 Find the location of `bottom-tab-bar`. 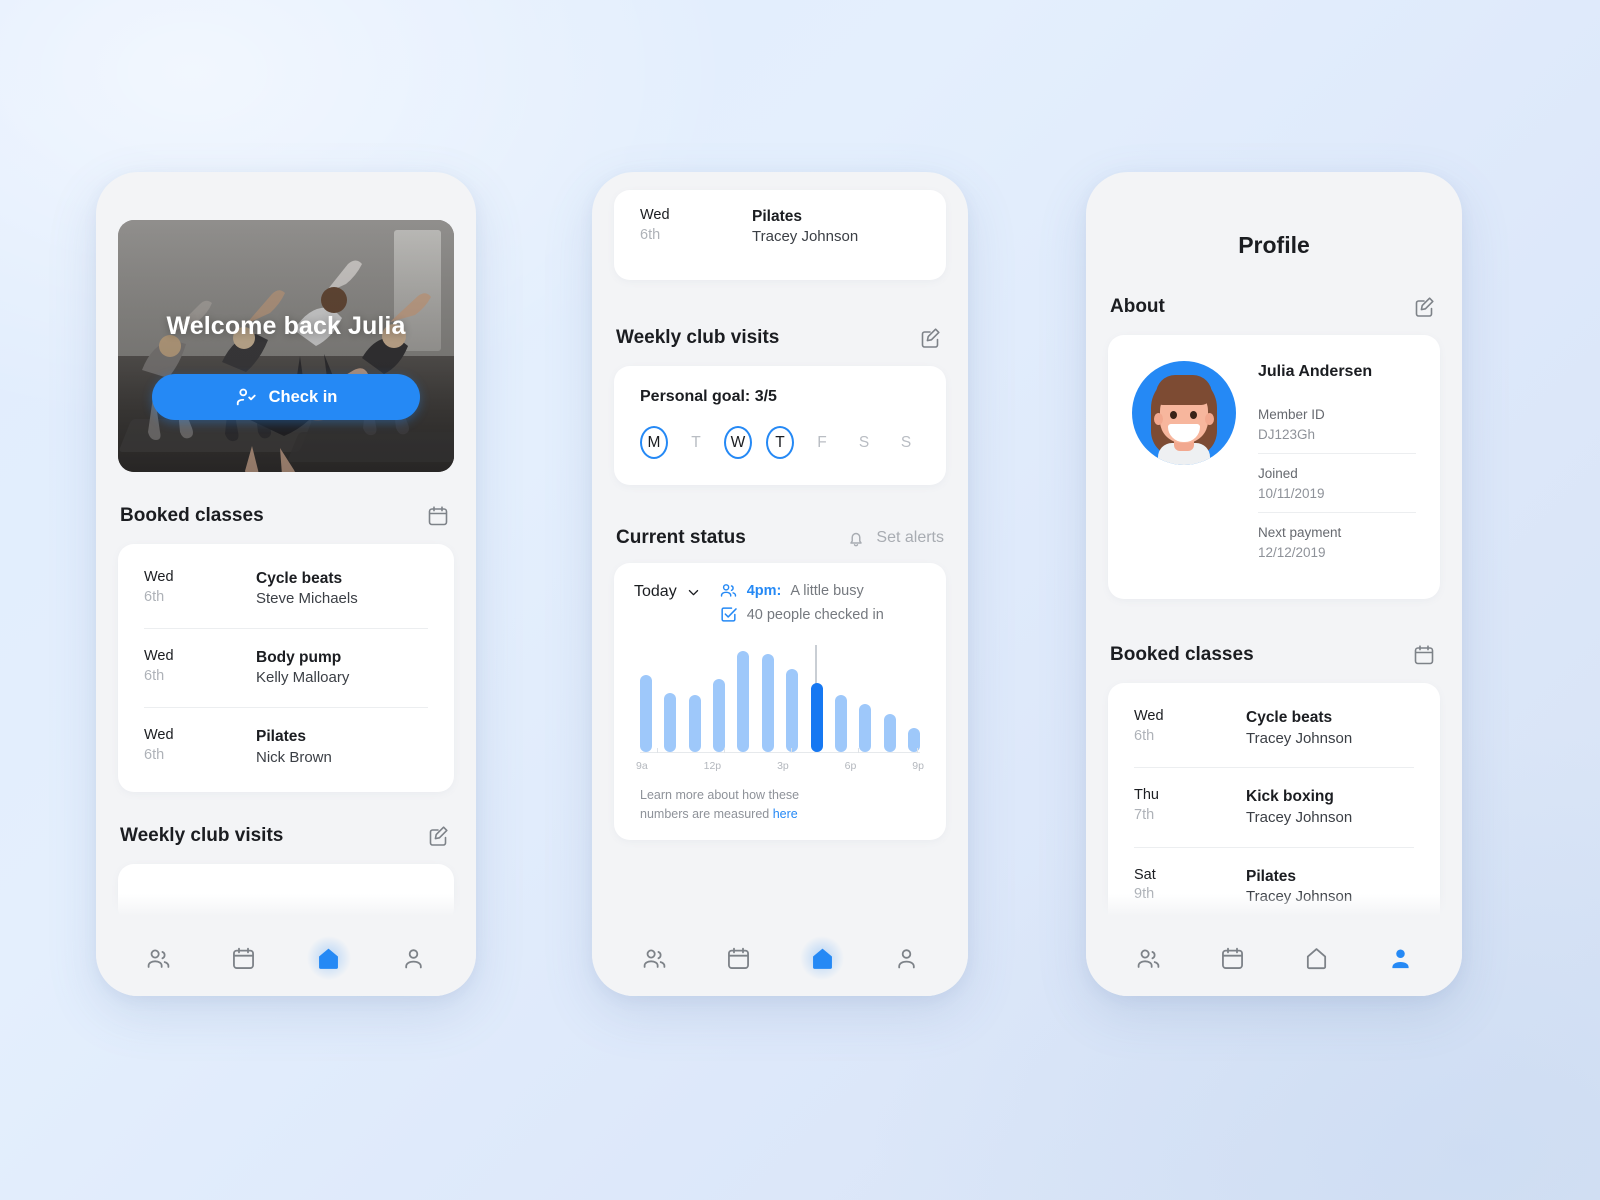

bottom-tab-bar is located at coordinates (780, 958).